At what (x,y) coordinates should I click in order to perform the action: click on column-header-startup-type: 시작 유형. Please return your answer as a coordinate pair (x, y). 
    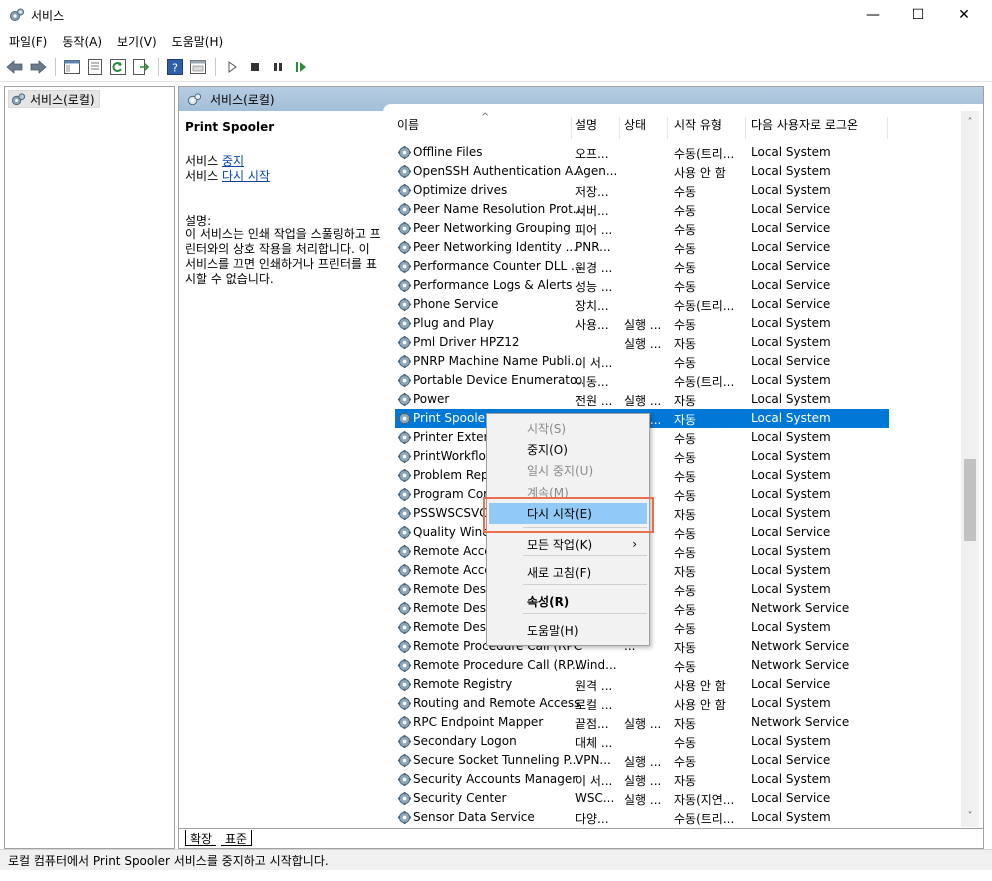
    Looking at the image, I should click on (698, 124).